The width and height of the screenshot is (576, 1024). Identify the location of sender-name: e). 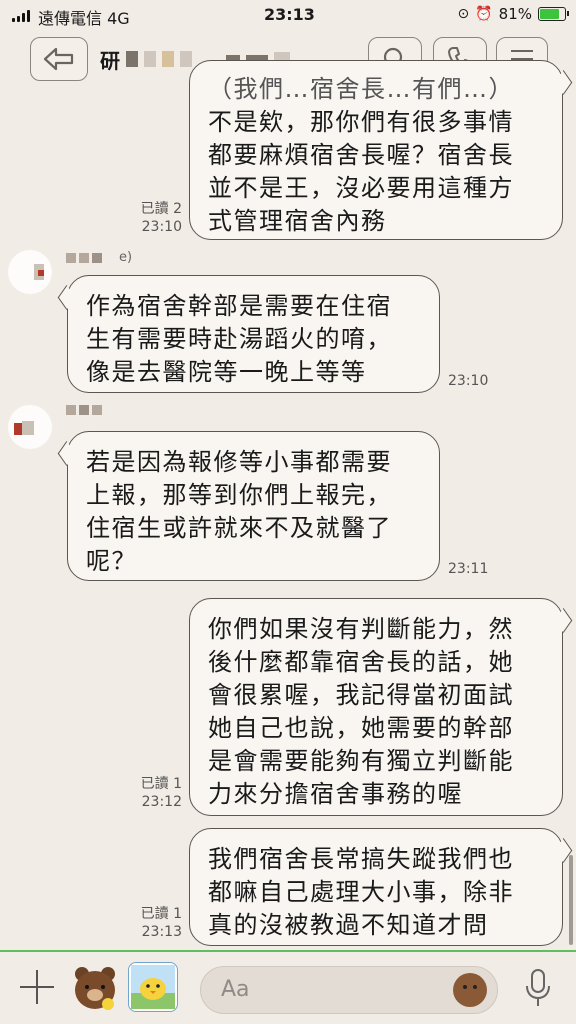
(99, 257).